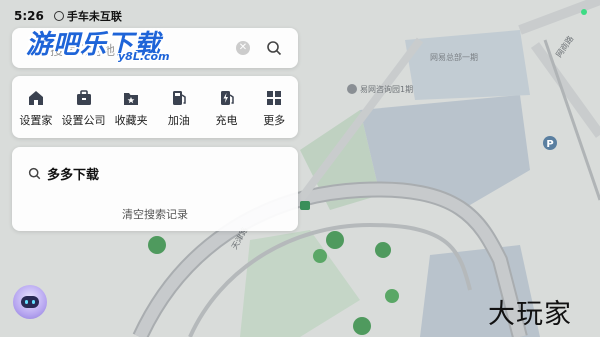 This screenshot has height=337, width=600. I want to click on poi-icon, so click(352, 89).